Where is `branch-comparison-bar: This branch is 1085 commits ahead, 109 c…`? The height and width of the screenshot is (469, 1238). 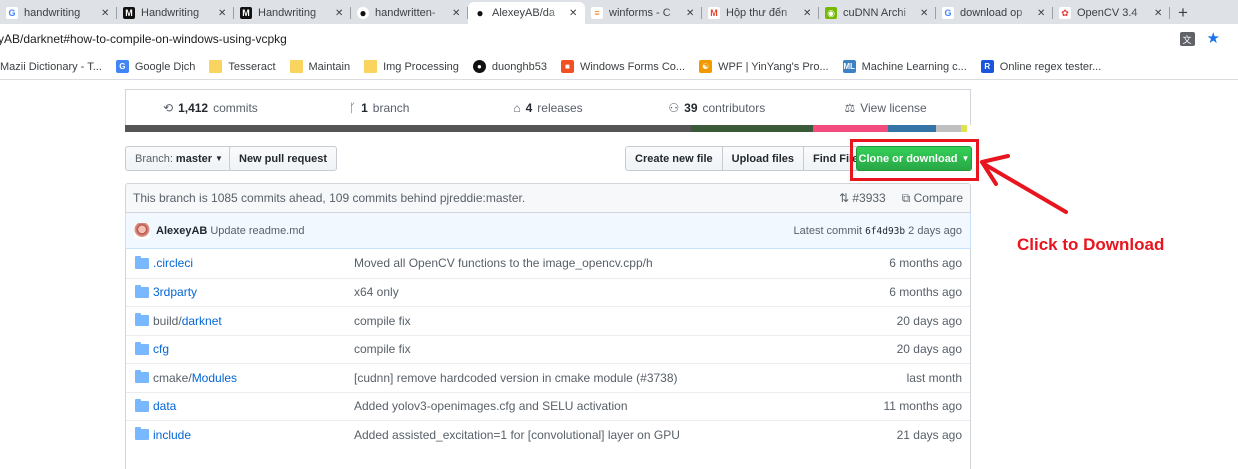
branch-comparison-bar: This branch is 1085 commits ahead, 109 c… is located at coordinates (548, 198).